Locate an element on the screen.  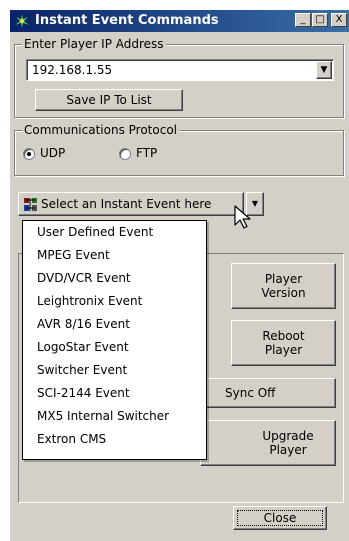
sync-off-button: Sync Off is located at coordinates (268, 393).